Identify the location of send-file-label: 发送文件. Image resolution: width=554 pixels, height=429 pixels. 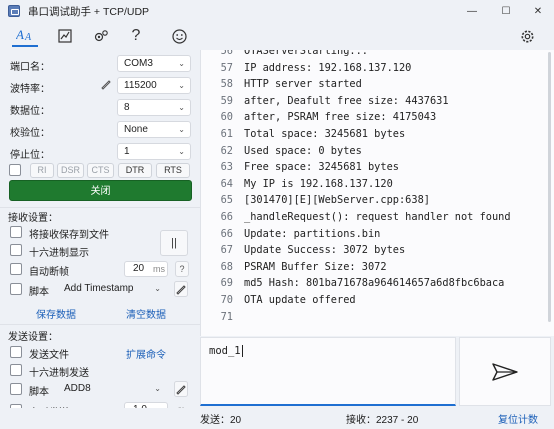
(49, 355).